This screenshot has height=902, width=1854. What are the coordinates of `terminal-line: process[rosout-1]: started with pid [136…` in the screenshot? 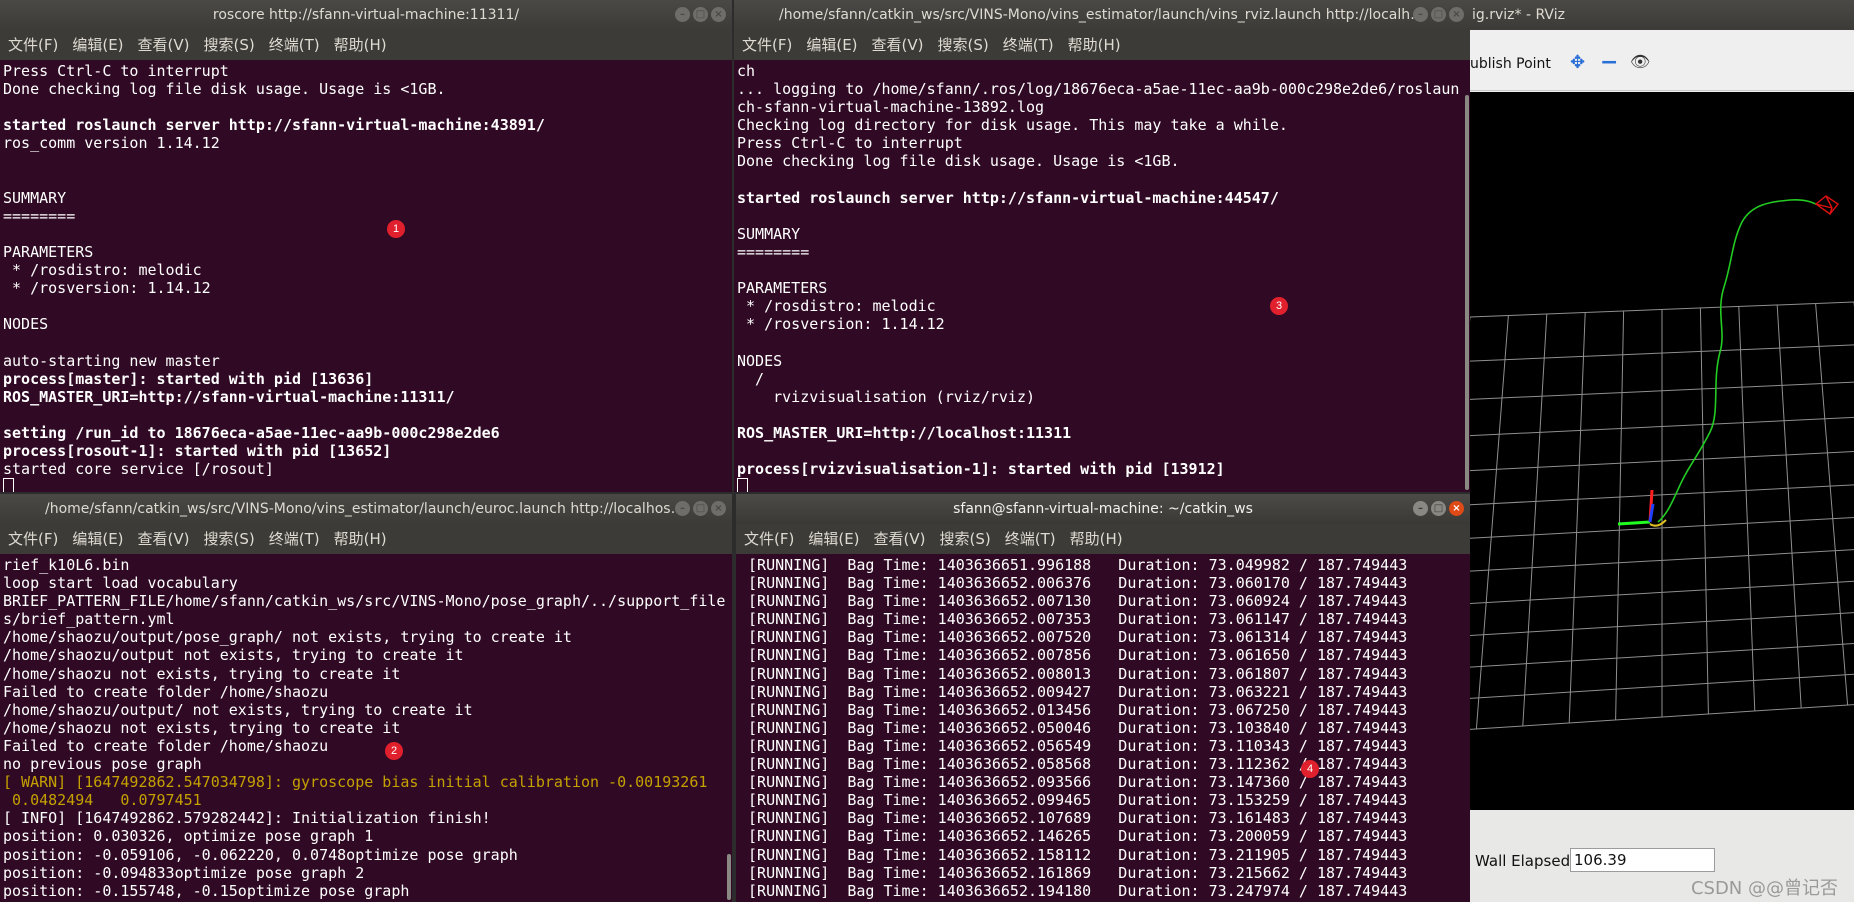 It's located at (197, 450).